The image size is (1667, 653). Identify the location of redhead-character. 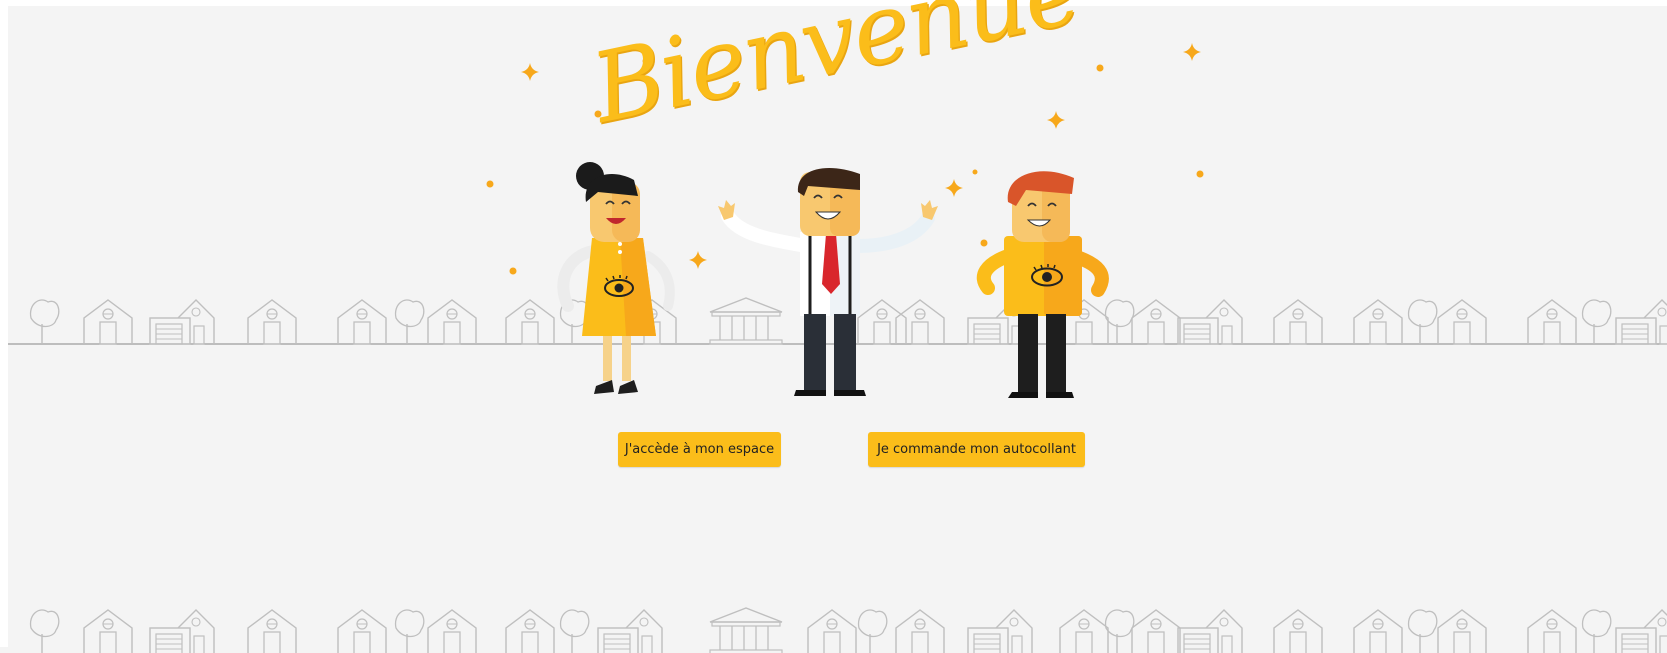
(1042, 284).